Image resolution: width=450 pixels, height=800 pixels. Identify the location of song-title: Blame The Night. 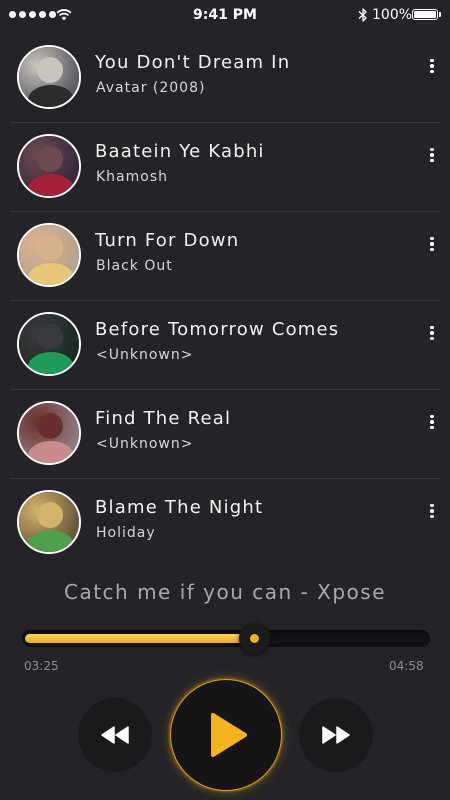
(179, 507).